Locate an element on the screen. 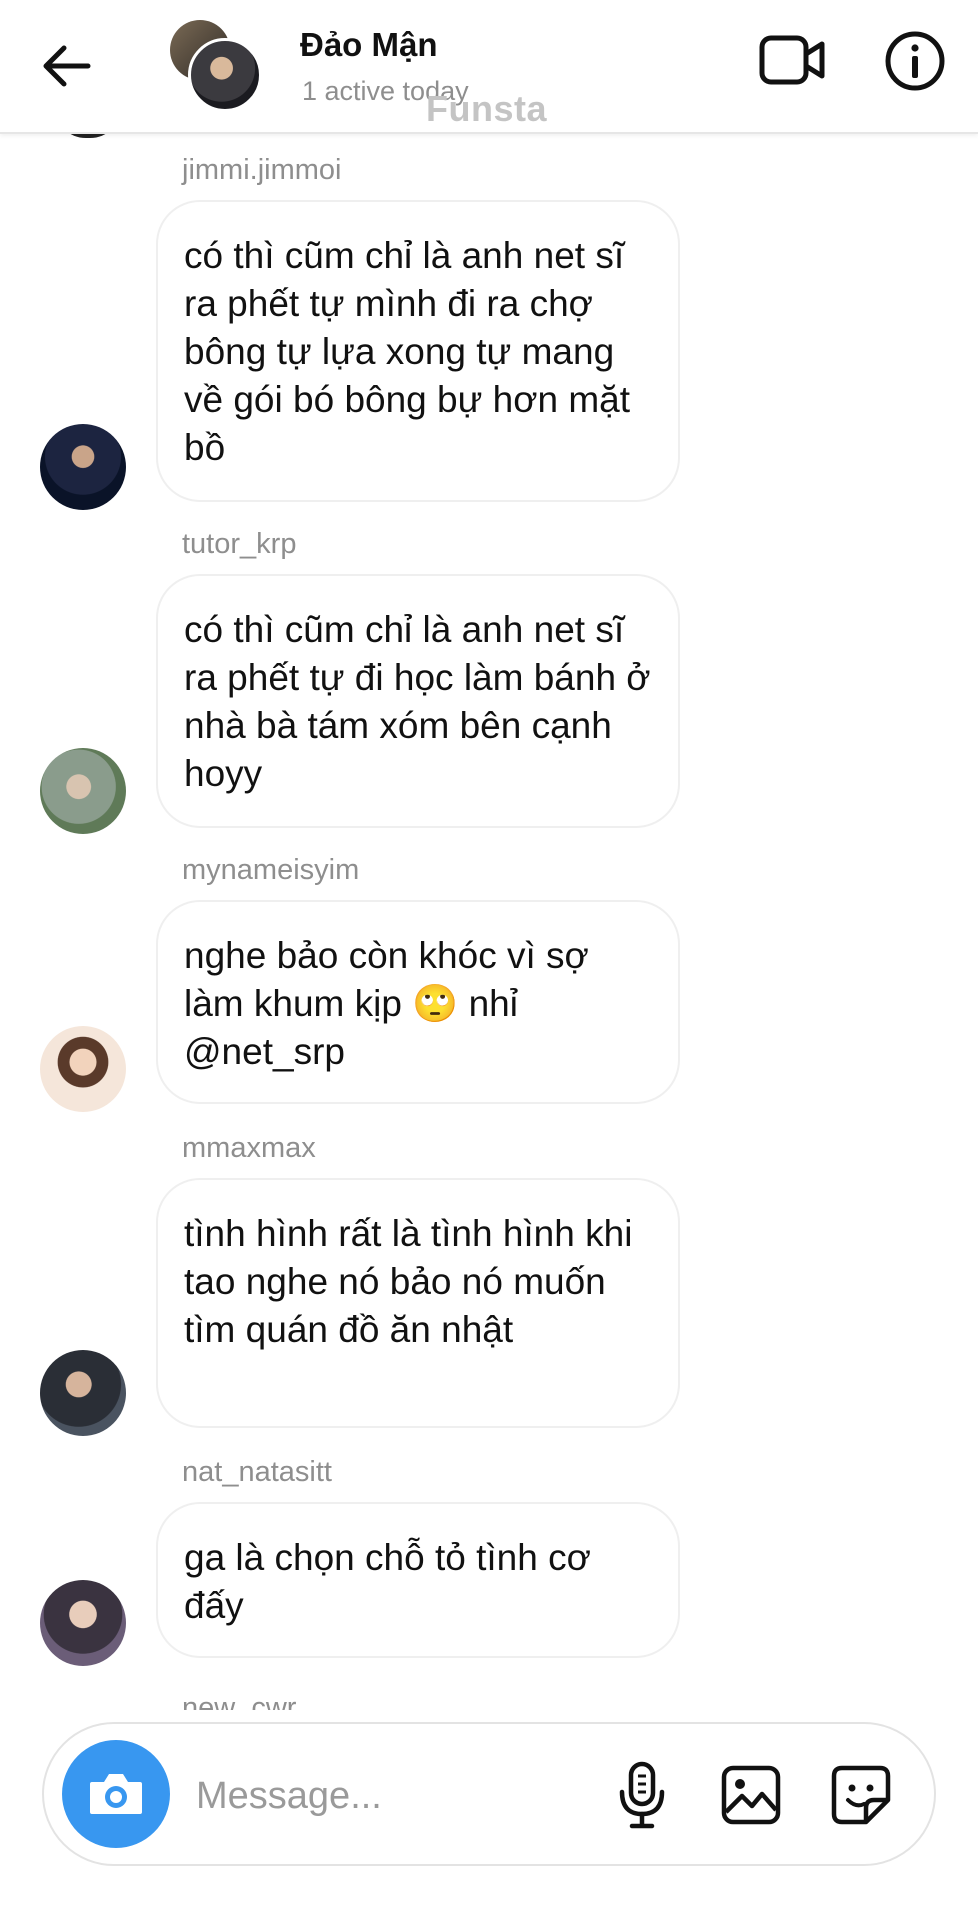 This screenshot has width=978, height=1920. chat-title: Đảo Mận is located at coordinates (369, 45).